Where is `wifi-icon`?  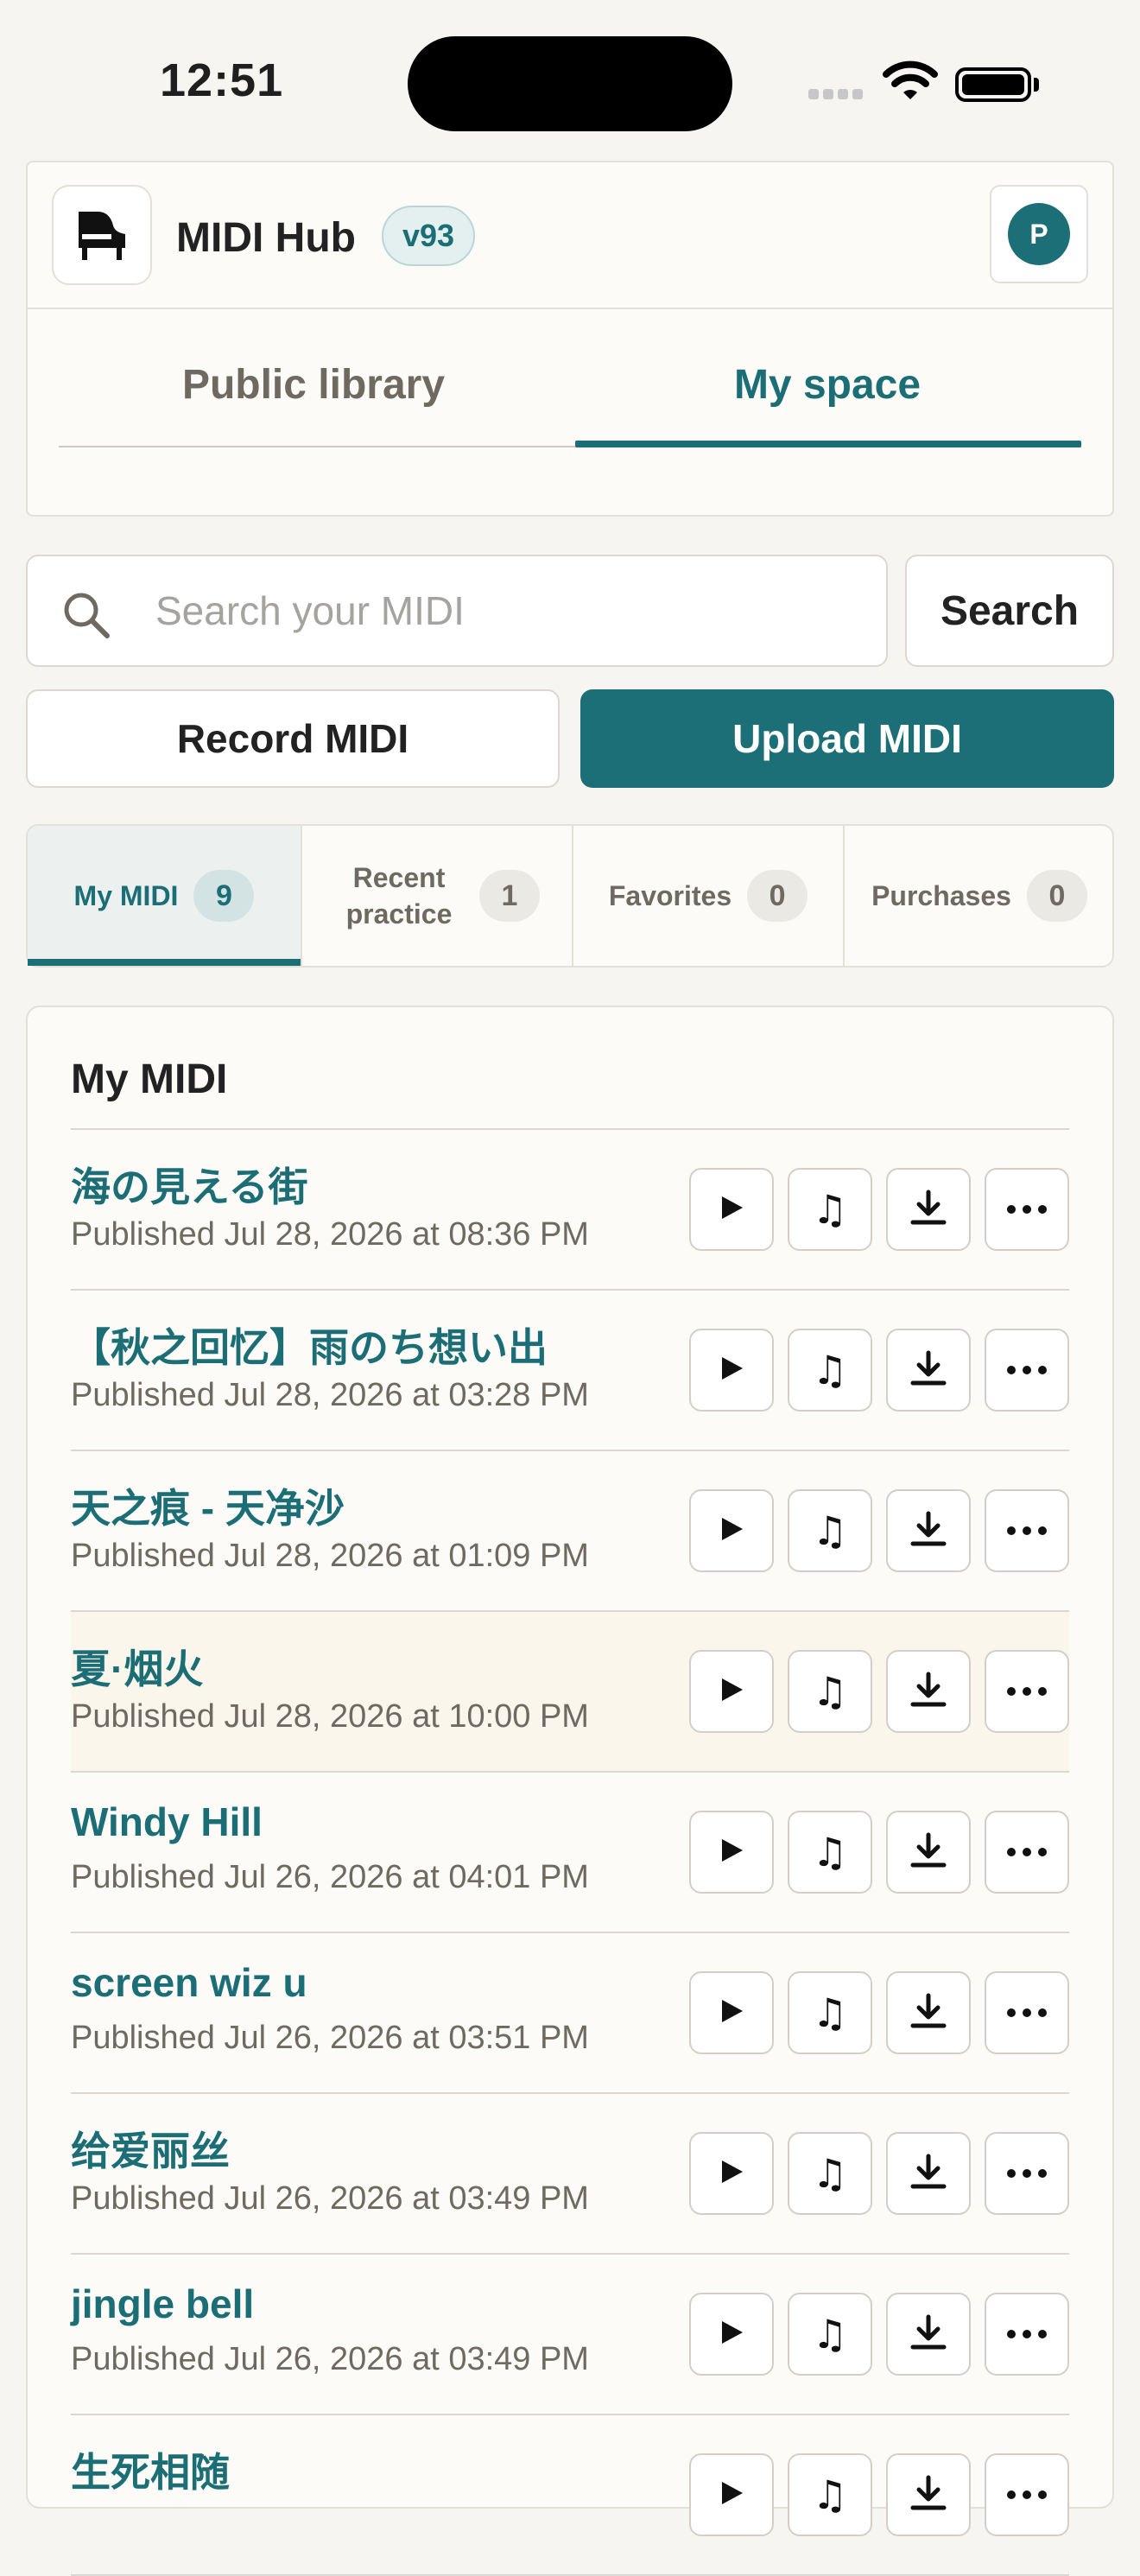
wifi-icon is located at coordinates (910, 83).